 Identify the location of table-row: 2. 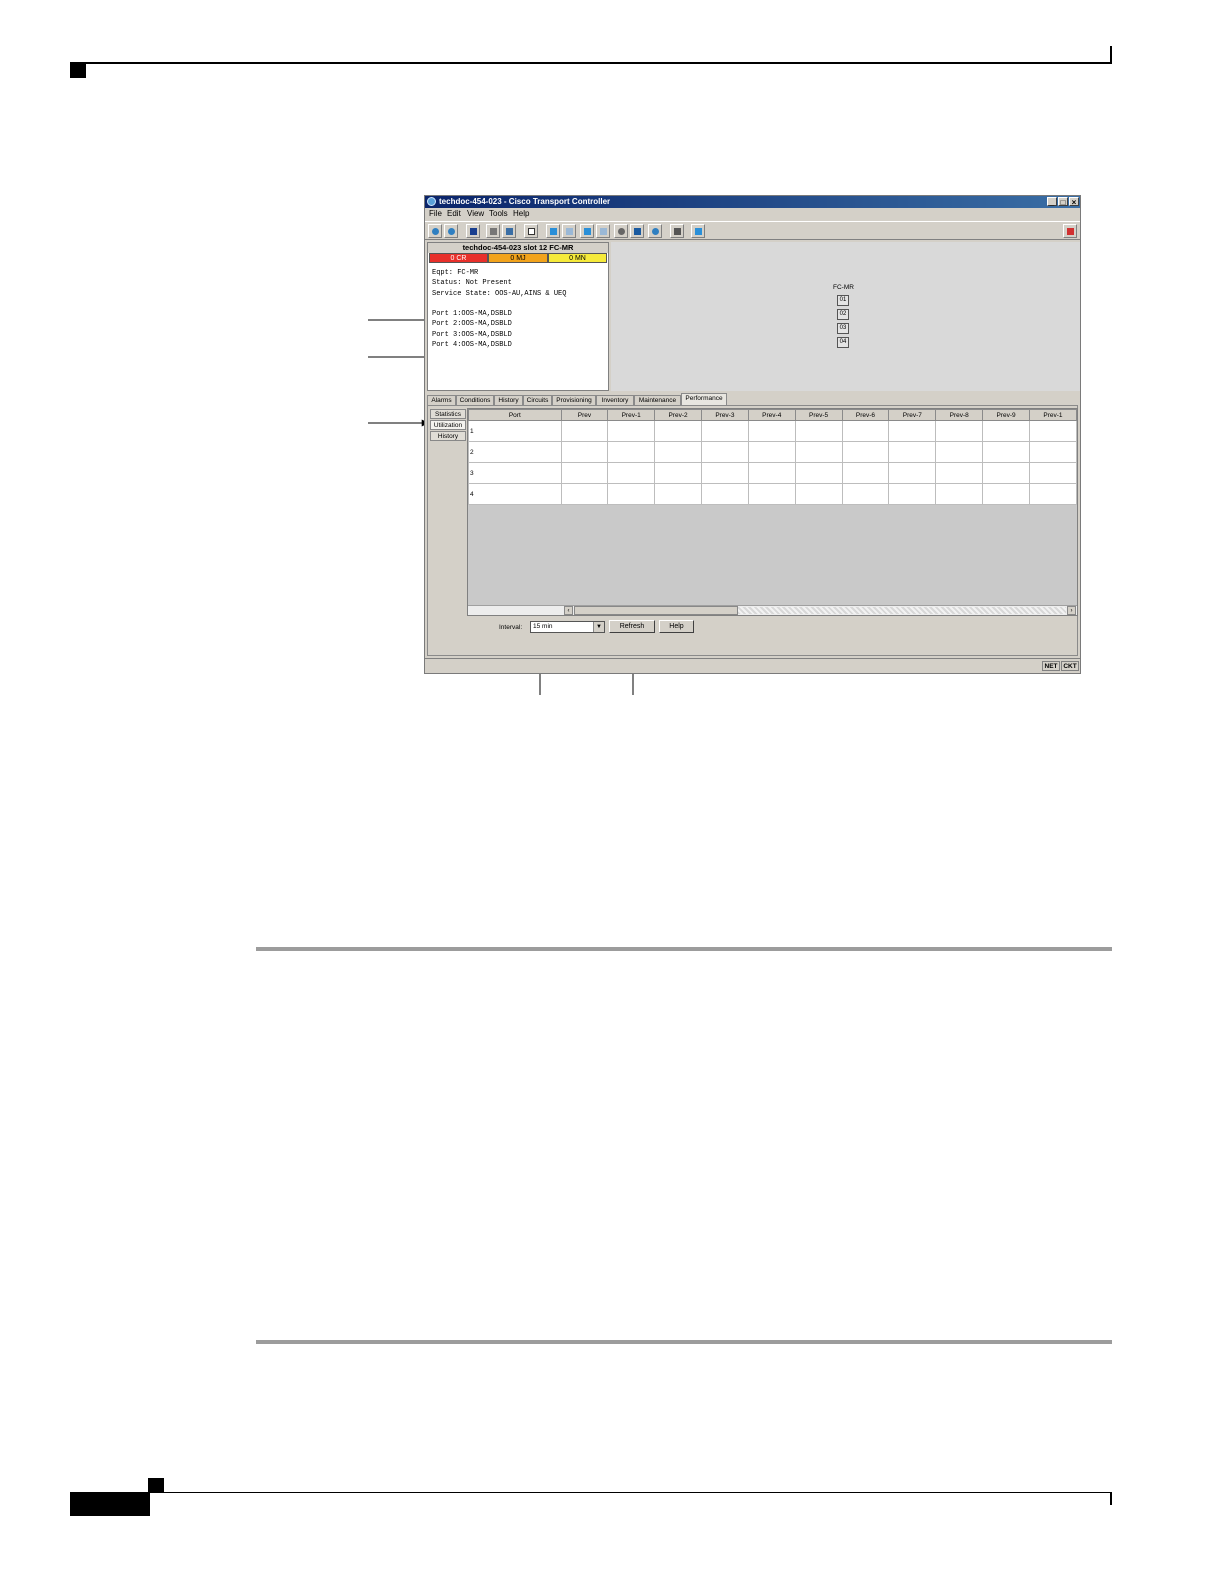
(772, 452).